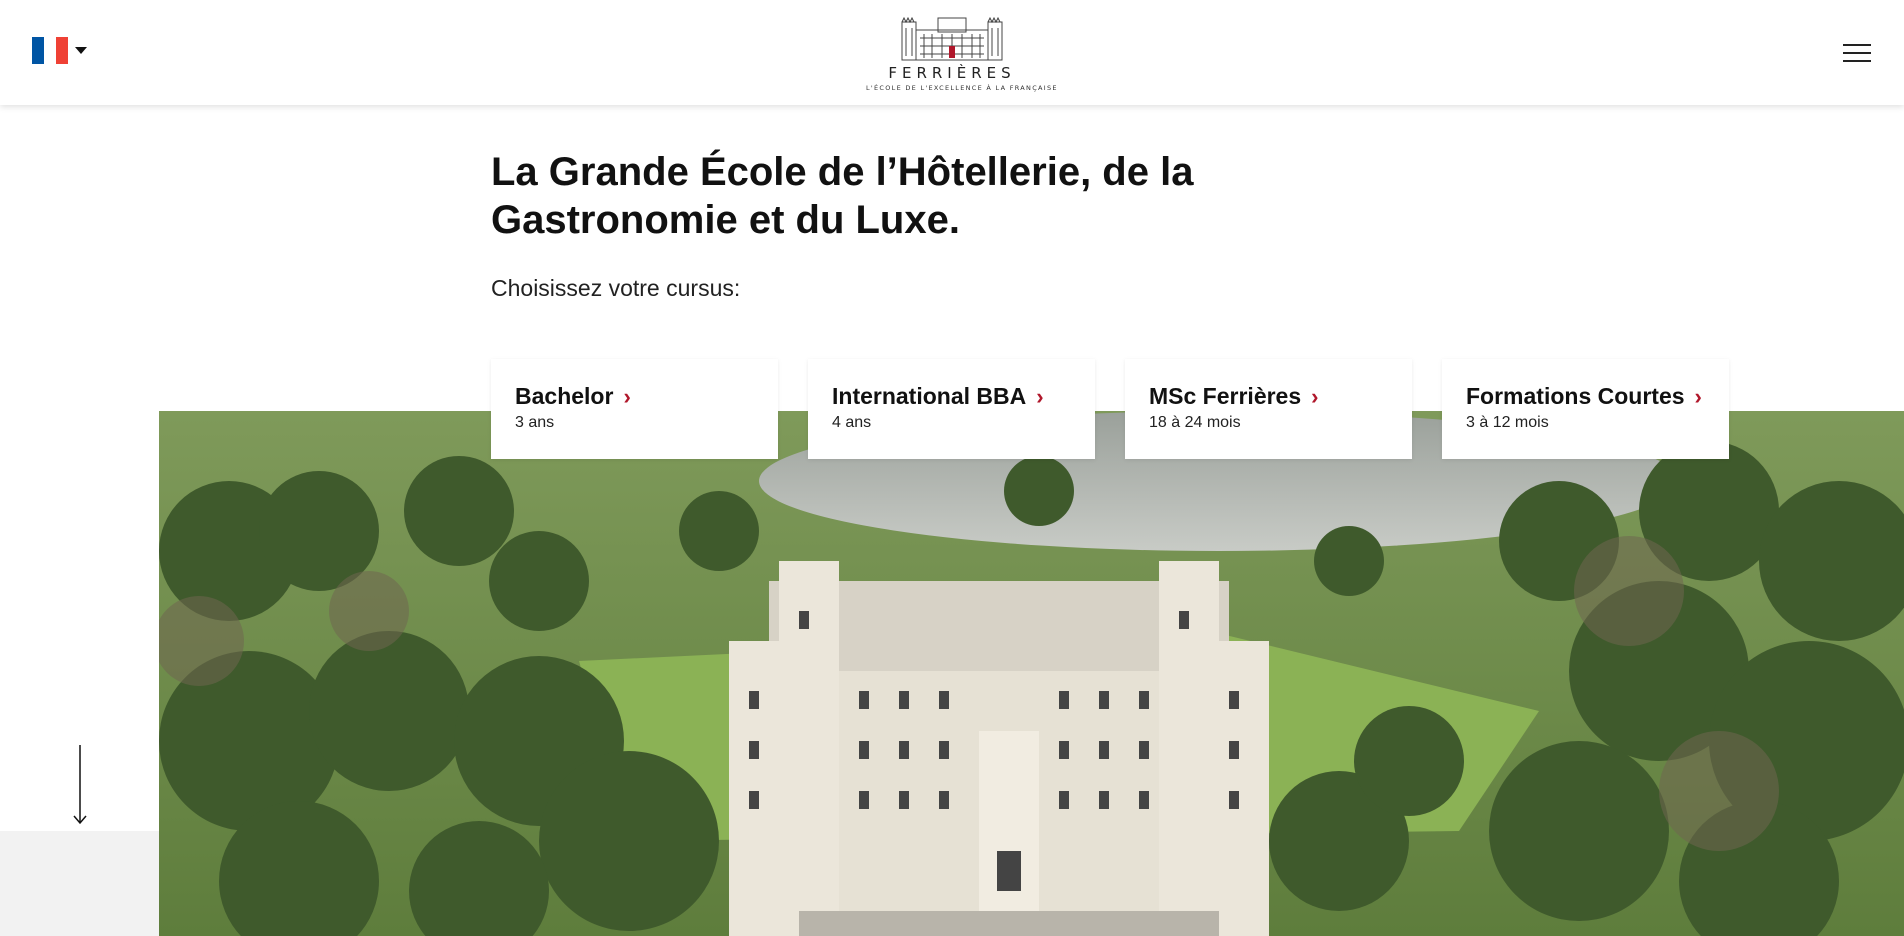  What do you see at coordinates (952, 73) in the screenshot?
I see `logo-name: FERRIÈRES` at bounding box center [952, 73].